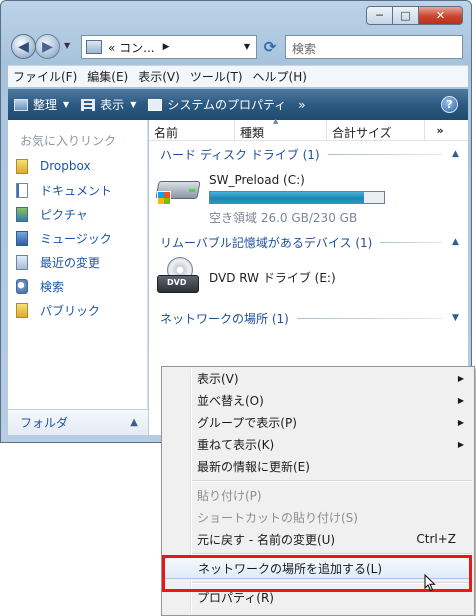  I want to click on context-menu-paste-shortcut: ショートカットの貼り付け(S), so click(318, 517).